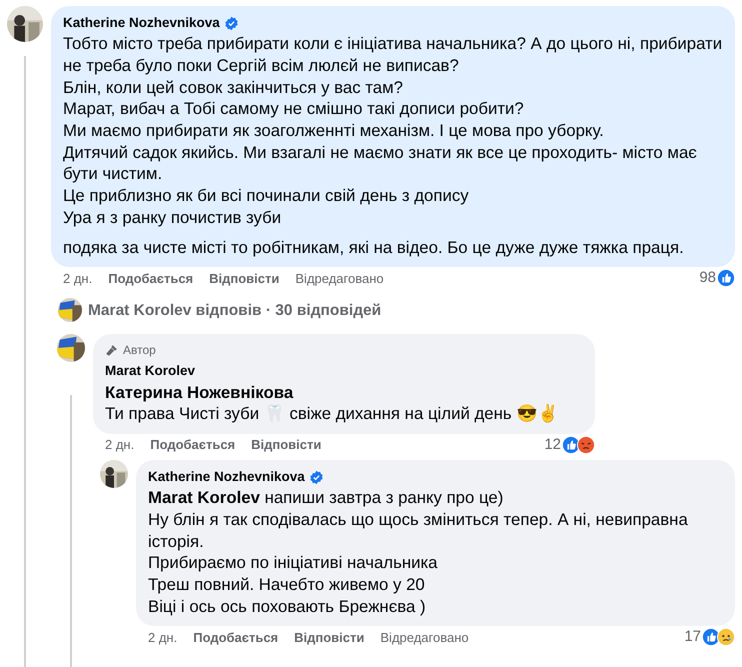 This screenshot has height=667, width=742. What do you see at coordinates (287, 585) in the screenshot?
I see `comment-text: Треш повний. Начебто живемо у 20` at bounding box center [287, 585].